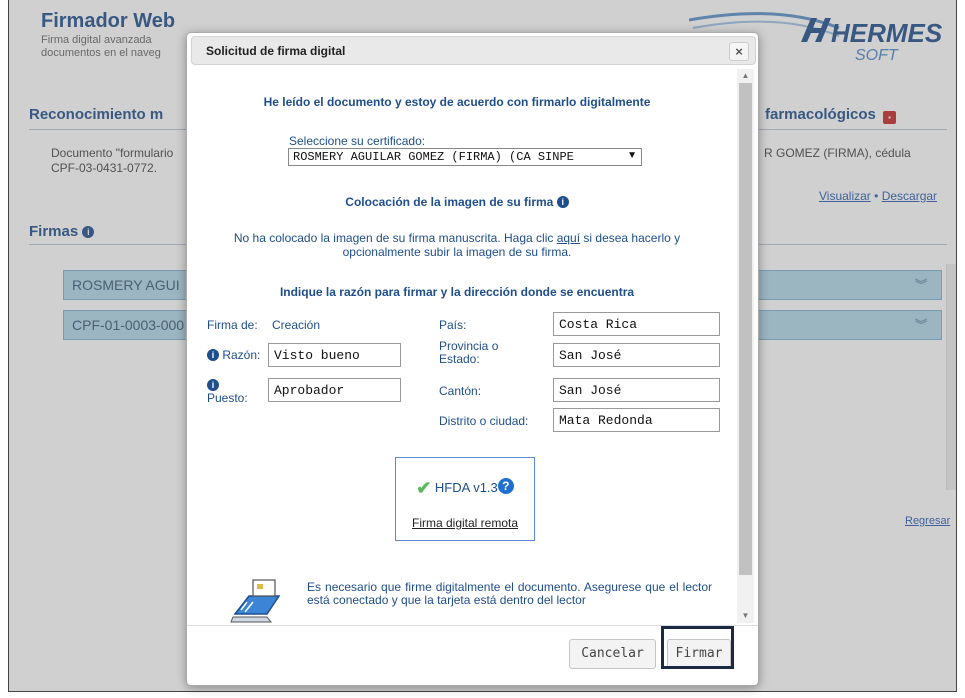 The height and width of the screenshot is (698, 965). What do you see at coordinates (739, 51) in the screenshot?
I see `close-icon: ×` at bounding box center [739, 51].